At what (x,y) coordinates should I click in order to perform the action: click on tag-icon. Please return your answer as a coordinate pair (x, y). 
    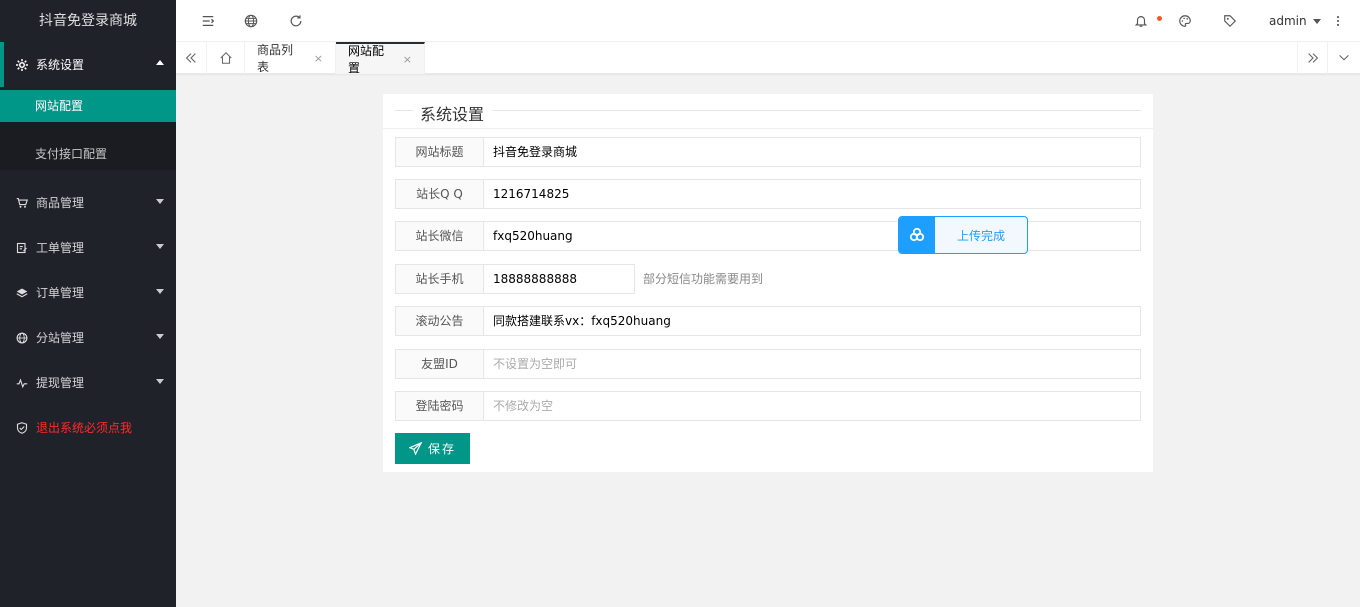
    Looking at the image, I should click on (1230, 21).